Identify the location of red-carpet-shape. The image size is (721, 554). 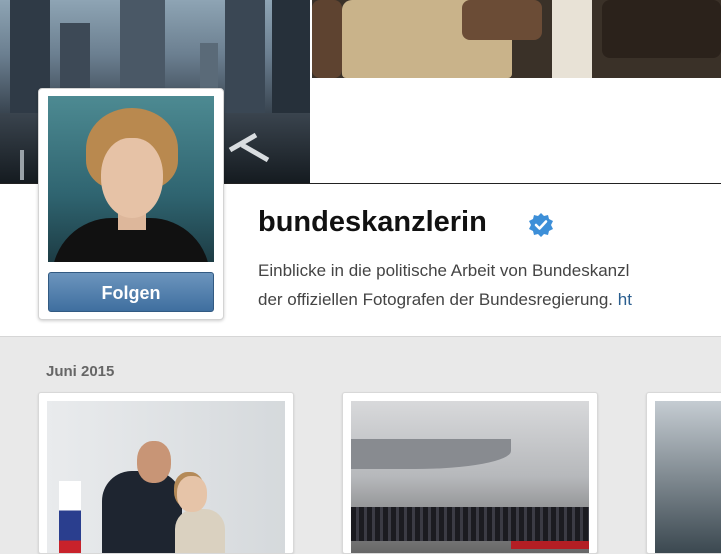
(550, 545).